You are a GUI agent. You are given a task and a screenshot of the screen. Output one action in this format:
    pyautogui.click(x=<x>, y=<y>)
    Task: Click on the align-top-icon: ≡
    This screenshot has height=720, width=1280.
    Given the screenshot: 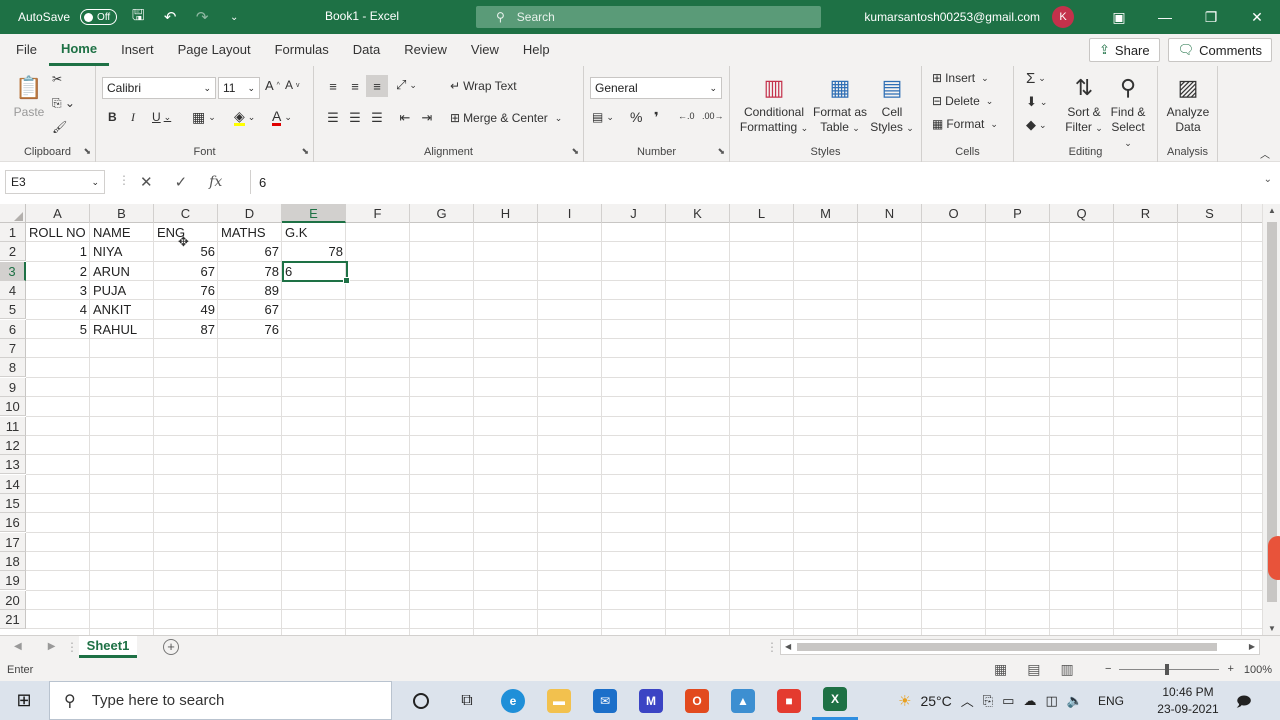 What is the action you would take?
    pyautogui.click(x=333, y=86)
    